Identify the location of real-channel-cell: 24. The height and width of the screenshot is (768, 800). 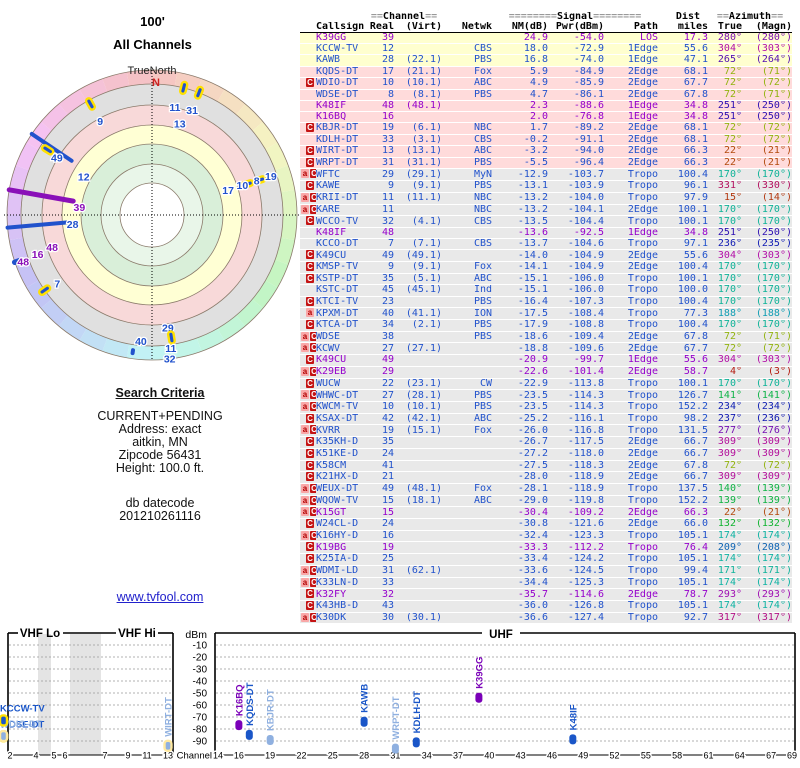
(380, 454).